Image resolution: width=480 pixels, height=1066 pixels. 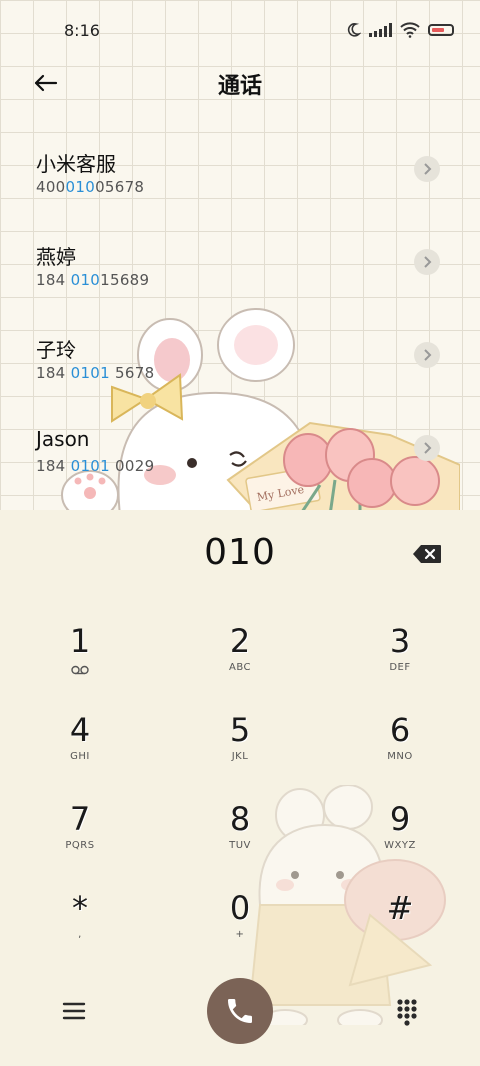 What do you see at coordinates (90, 187) in the screenshot?
I see `contact-number: 40001005678` at bounding box center [90, 187].